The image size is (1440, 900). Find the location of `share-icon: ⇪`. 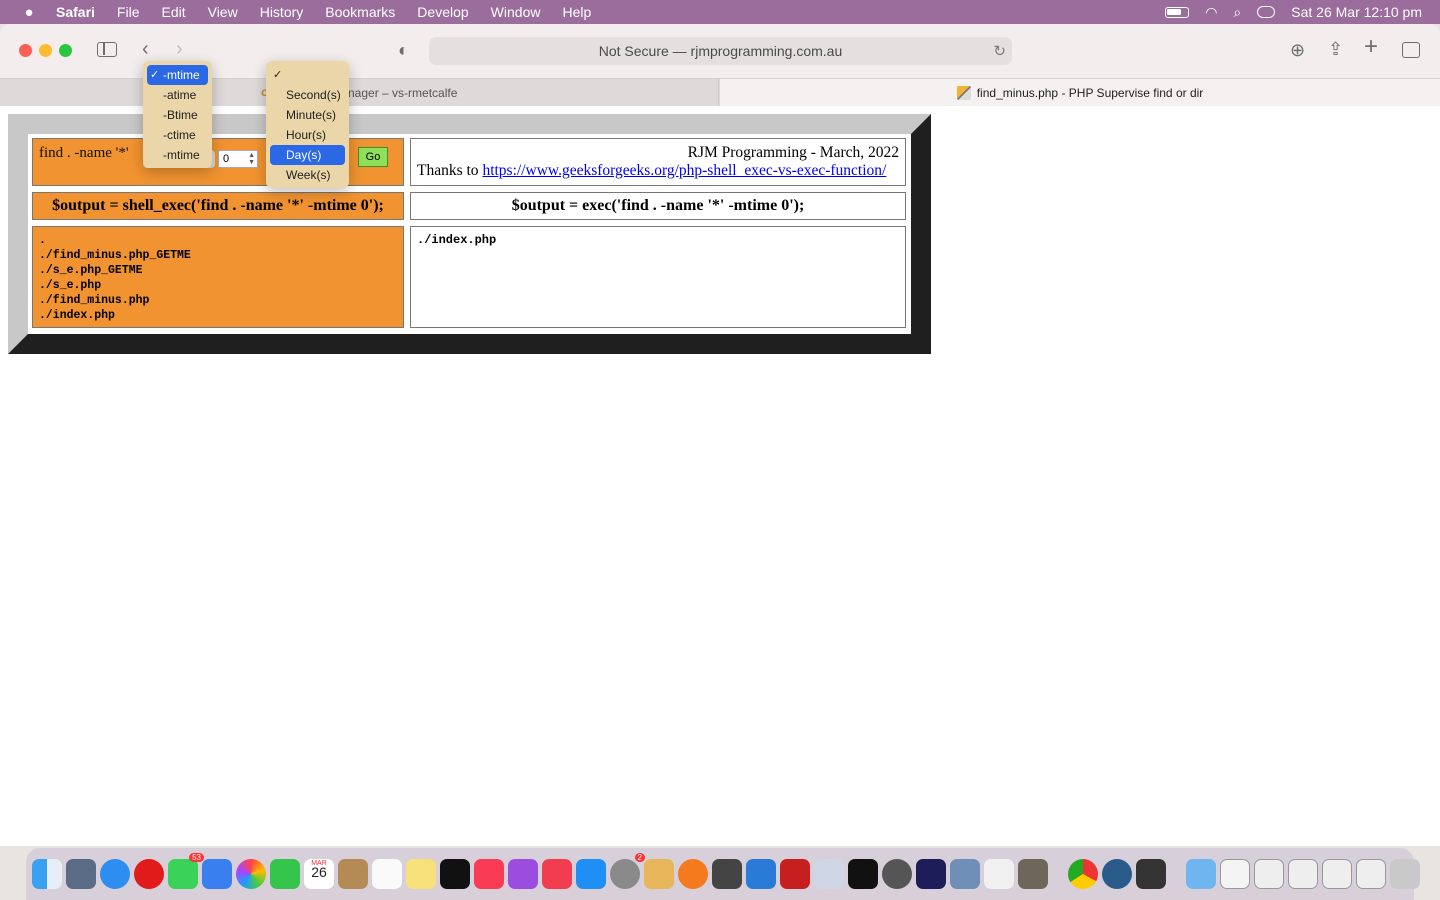

share-icon: ⇪ is located at coordinates (1335, 49).